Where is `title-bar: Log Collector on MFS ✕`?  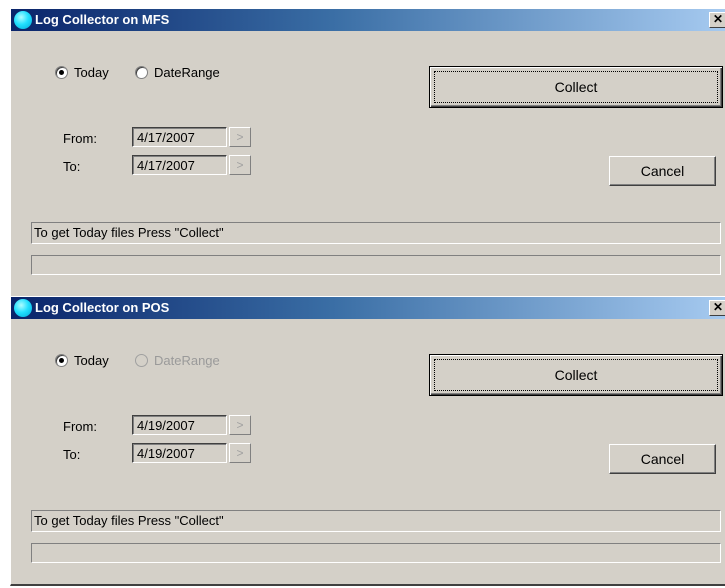
title-bar: Log Collector on MFS ✕ is located at coordinates (368, 20).